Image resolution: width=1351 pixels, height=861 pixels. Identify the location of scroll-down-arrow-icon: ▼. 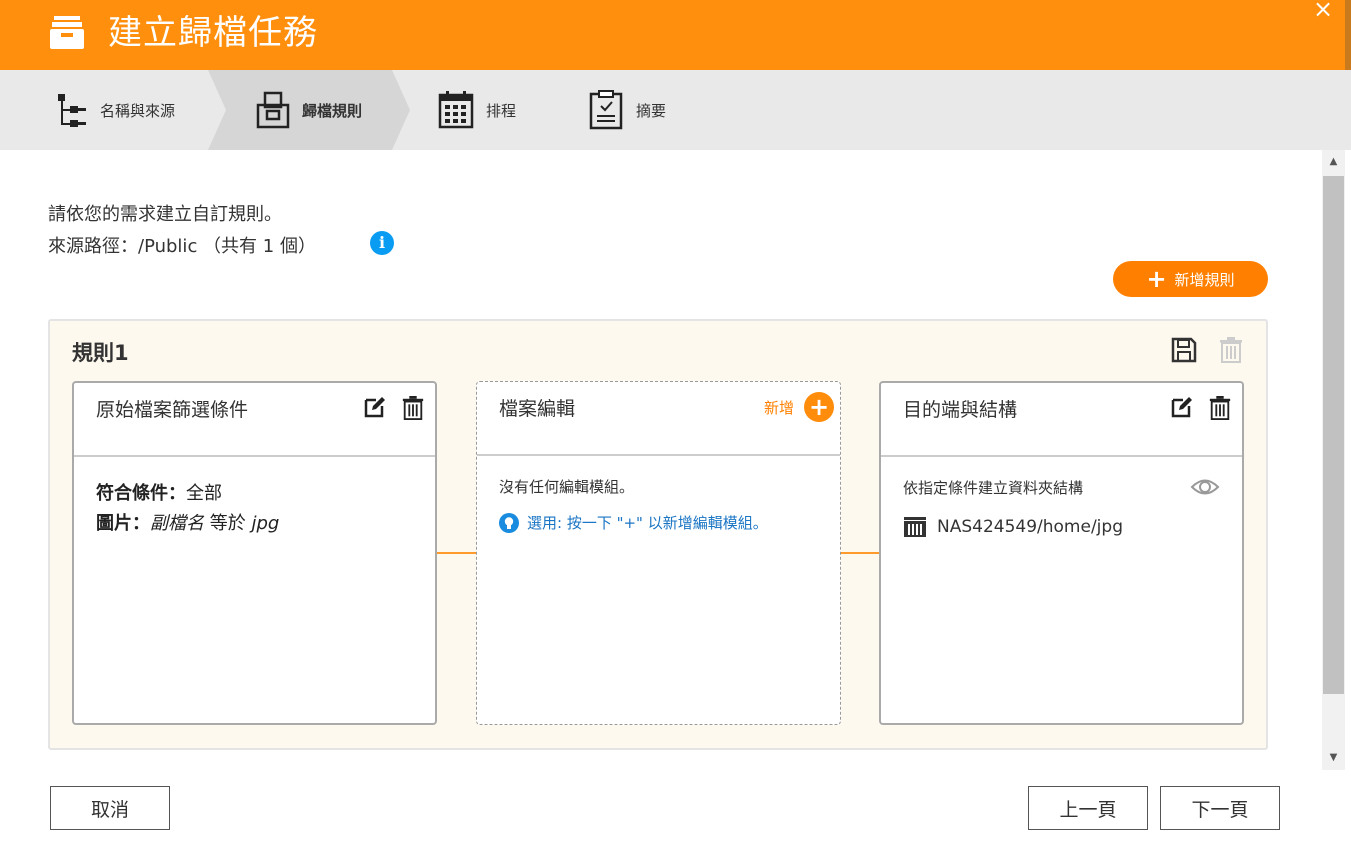
(1333, 758).